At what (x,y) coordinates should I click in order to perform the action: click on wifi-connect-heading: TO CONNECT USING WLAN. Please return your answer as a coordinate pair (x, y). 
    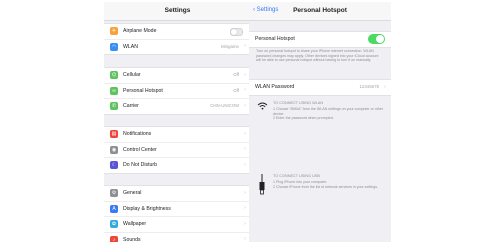
    Looking at the image, I should click on (298, 103).